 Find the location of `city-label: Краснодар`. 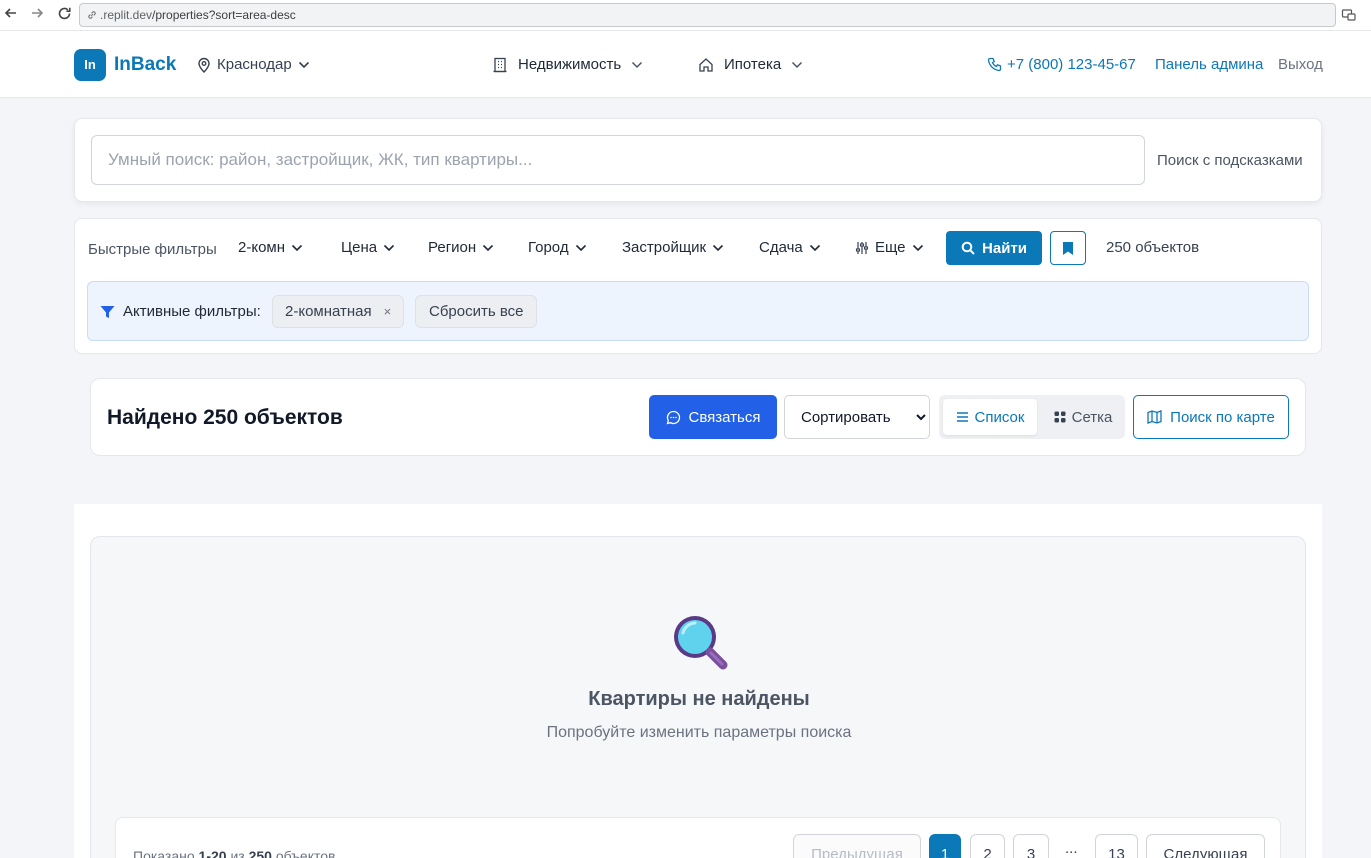

city-label: Краснодар is located at coordinates (254, 64).